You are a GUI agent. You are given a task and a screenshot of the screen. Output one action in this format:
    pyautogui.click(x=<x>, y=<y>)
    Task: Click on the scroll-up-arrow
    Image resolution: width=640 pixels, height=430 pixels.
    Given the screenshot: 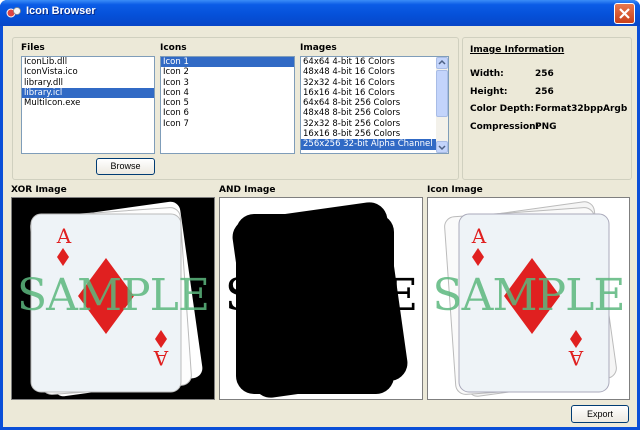 What is the action you would take?
    pyautogui.click(x=442, y=63)
    